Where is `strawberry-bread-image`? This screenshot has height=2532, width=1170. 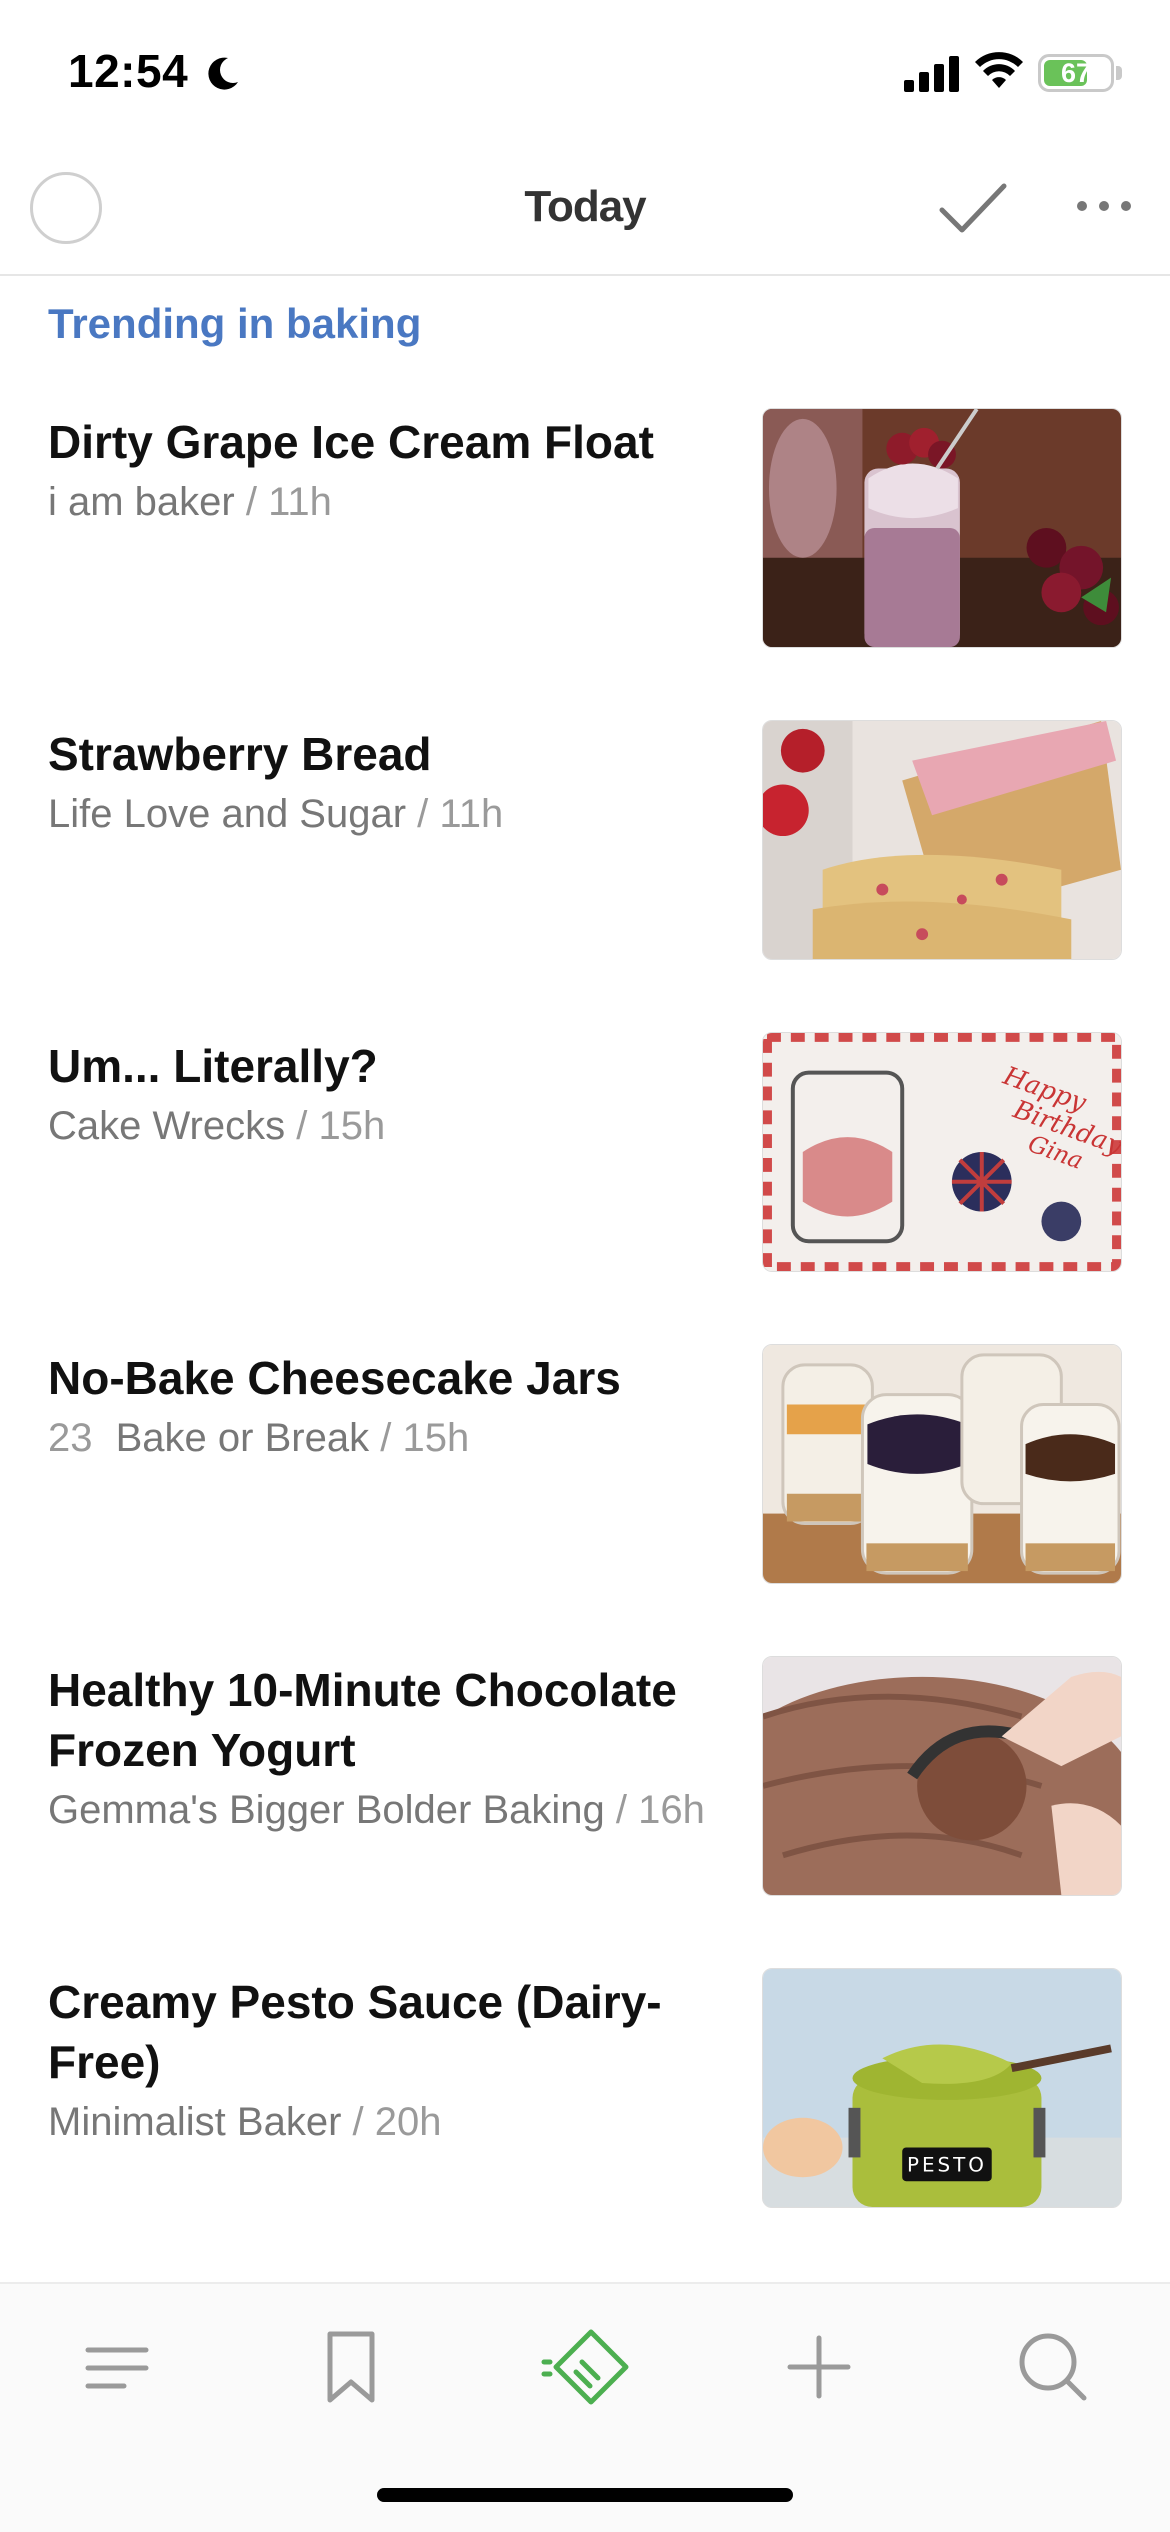
strawberry-bread-image is located at coordinates (942, 840).